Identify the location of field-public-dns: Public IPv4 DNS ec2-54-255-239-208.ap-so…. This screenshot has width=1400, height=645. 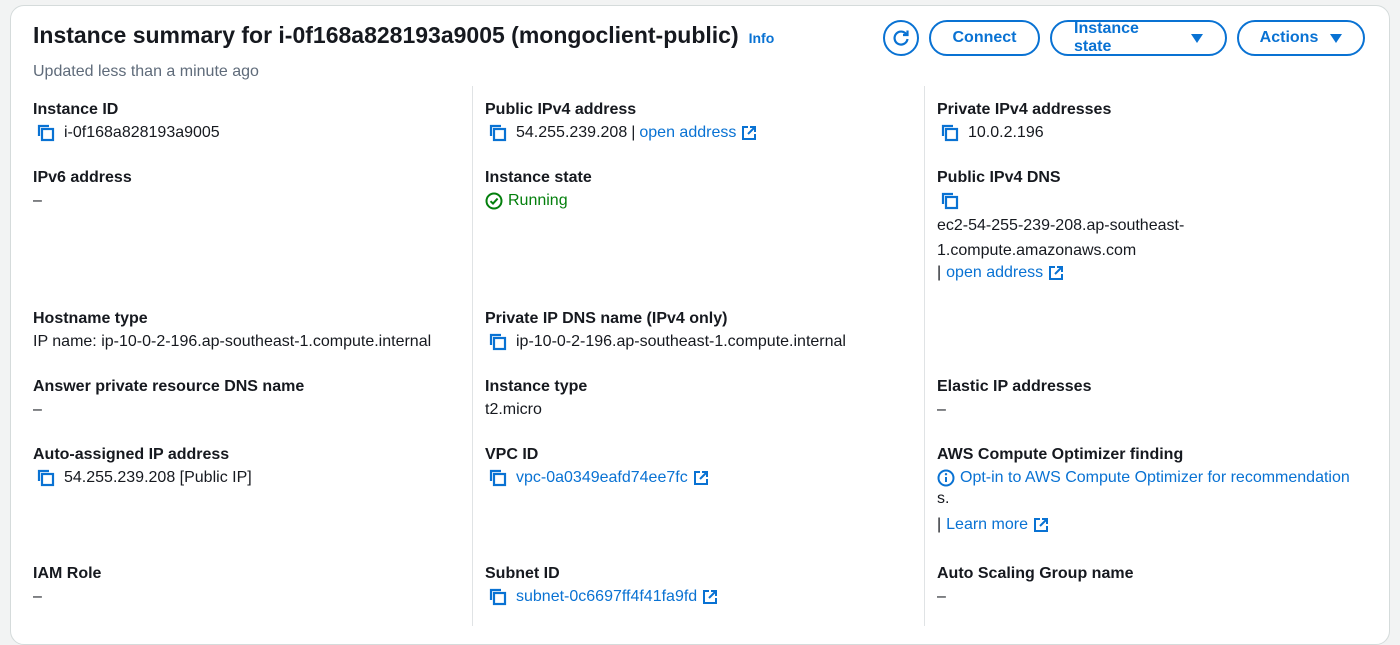
(1060, 225).